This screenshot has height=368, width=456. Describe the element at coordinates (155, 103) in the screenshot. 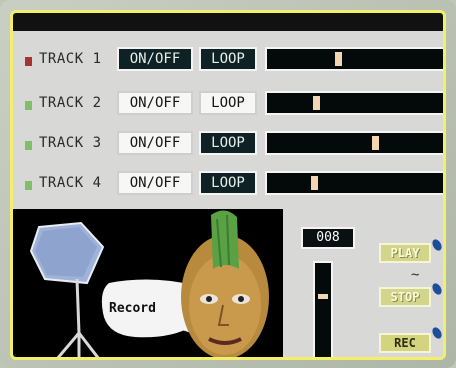

I see `track-2-onoff-button: ON/OFF` at that location.